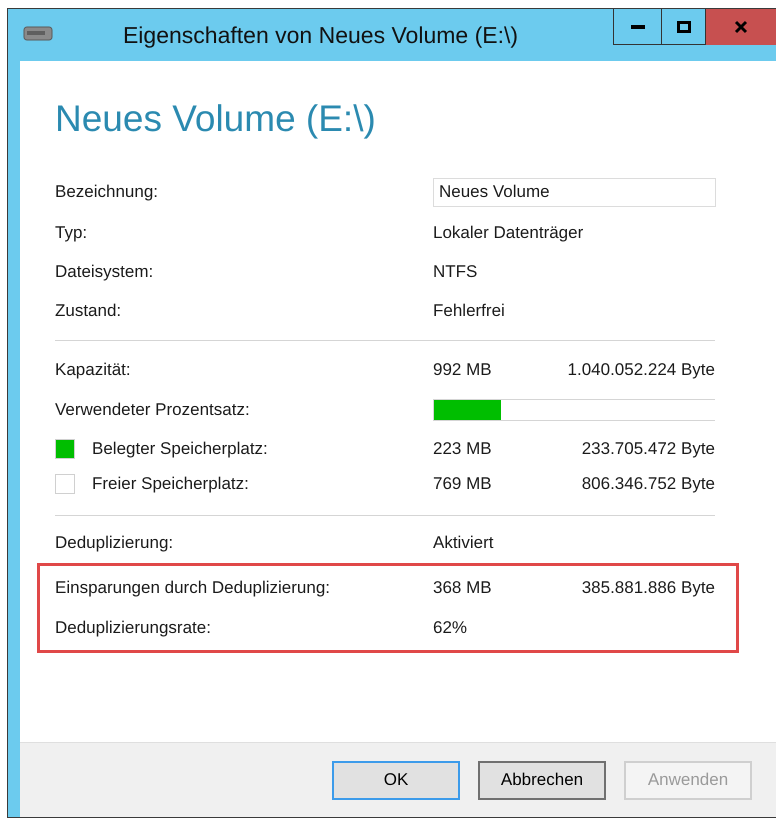 This screenshot has width=776, height=818. Describe the element at coordinates (683, 26) in the screenshot. I see `maximize-icon` at that location.